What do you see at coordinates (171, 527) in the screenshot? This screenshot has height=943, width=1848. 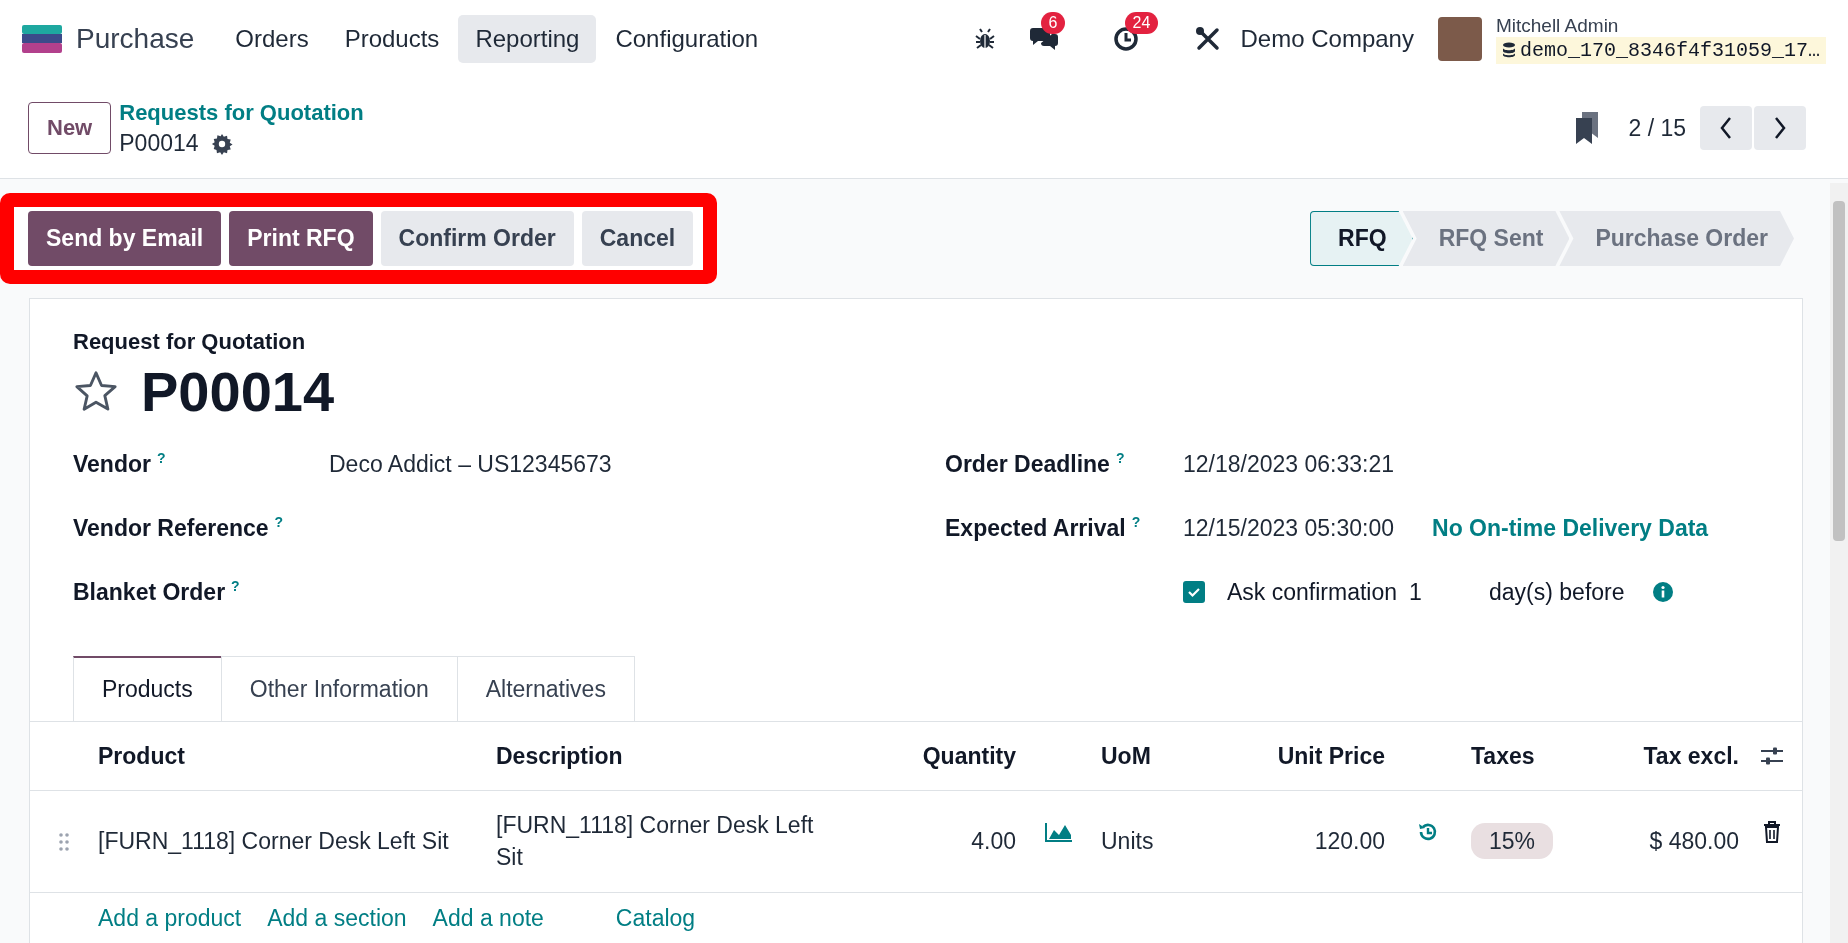 I see `field-label: Vendor Reference` at bounding box center [171, 527].